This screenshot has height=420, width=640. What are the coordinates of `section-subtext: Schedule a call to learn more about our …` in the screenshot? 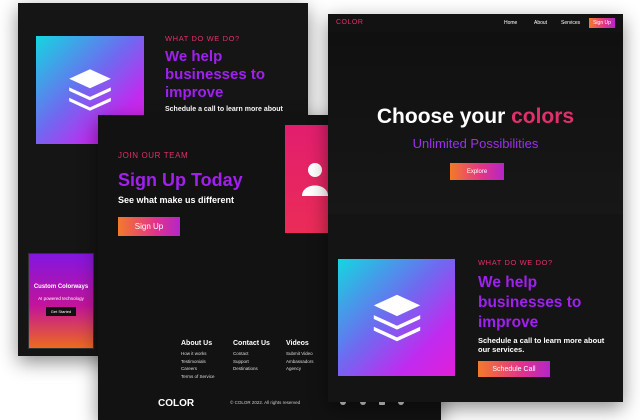 It's located at (541, 345).